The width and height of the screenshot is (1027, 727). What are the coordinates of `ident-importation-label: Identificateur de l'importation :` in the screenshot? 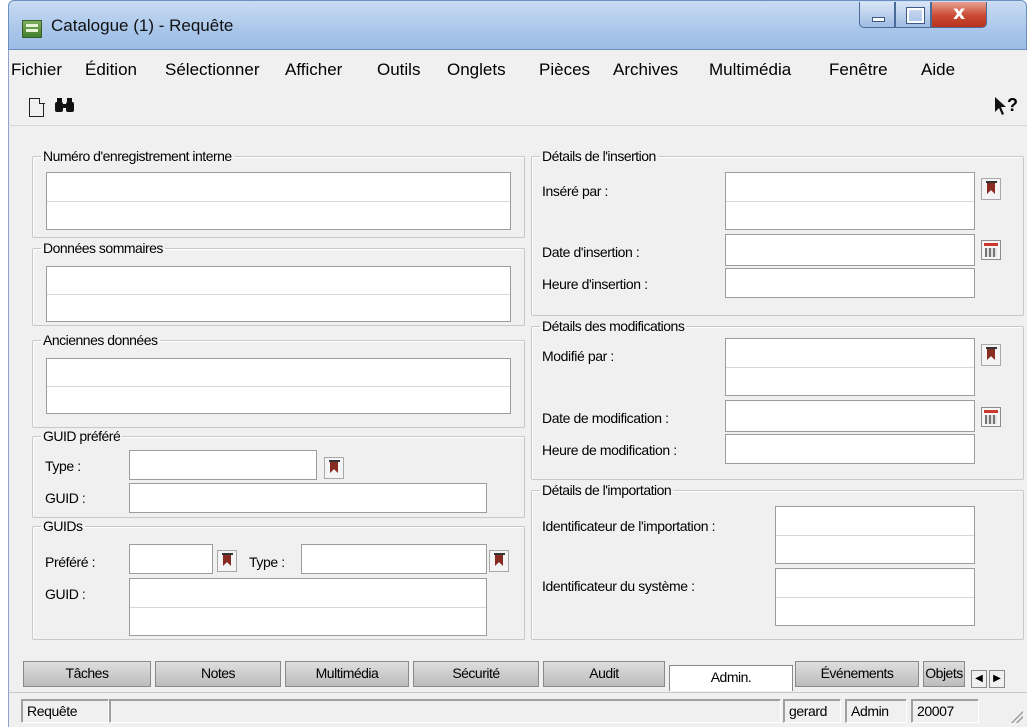 It's located at (629, 526).